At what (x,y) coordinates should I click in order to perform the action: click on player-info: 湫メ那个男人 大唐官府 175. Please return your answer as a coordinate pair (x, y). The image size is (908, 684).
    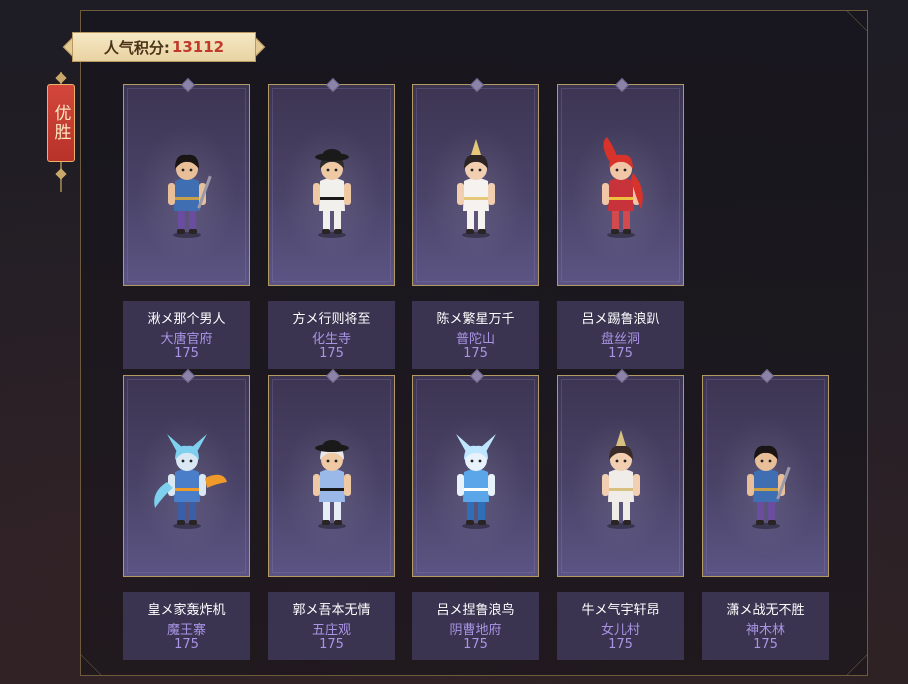
    Looking at the image, I should click on (186, 335).